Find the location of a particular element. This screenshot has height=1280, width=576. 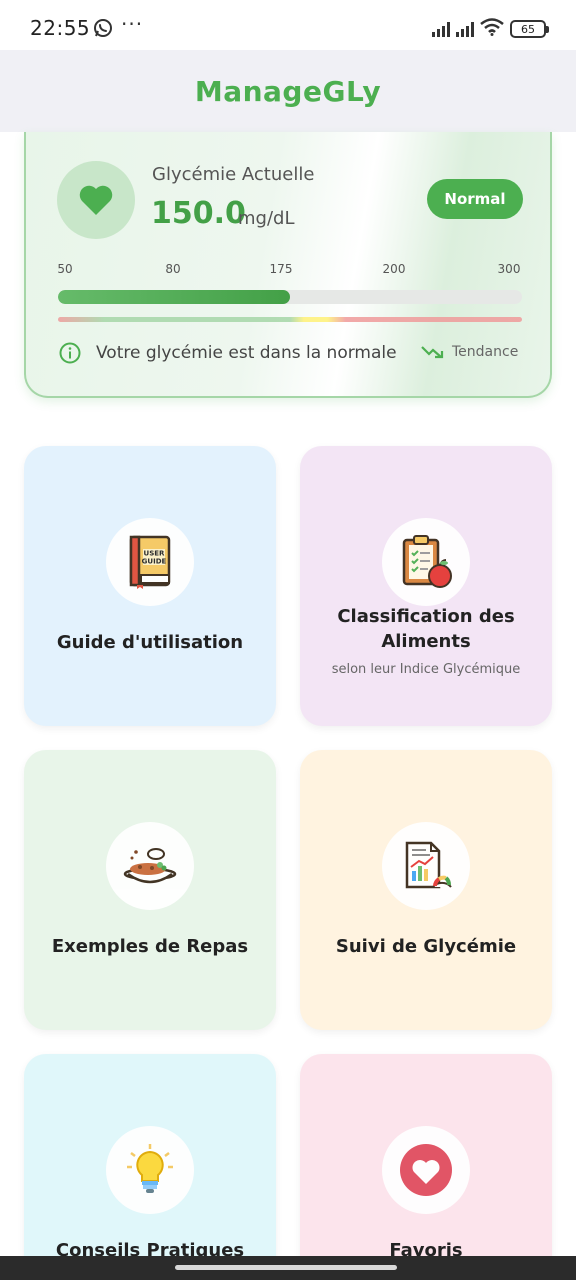

battery-icon: 65 is located at coordinates (529, 29).